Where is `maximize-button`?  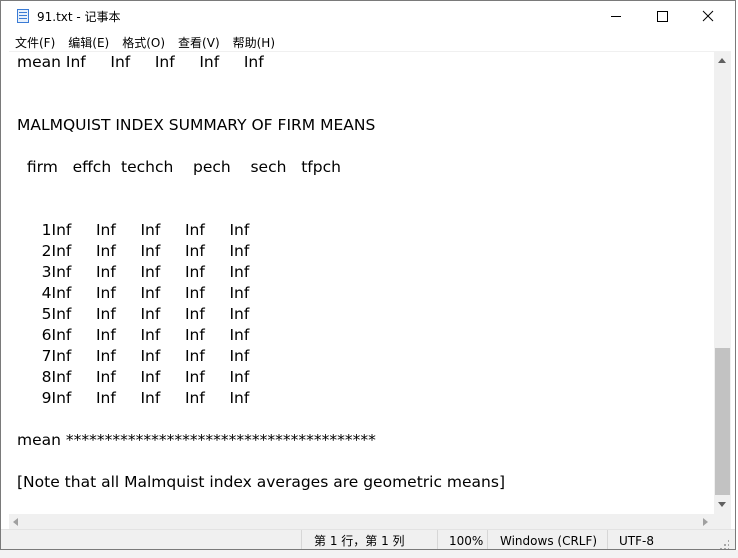 maximize-button is located at coordinates (662, 16).